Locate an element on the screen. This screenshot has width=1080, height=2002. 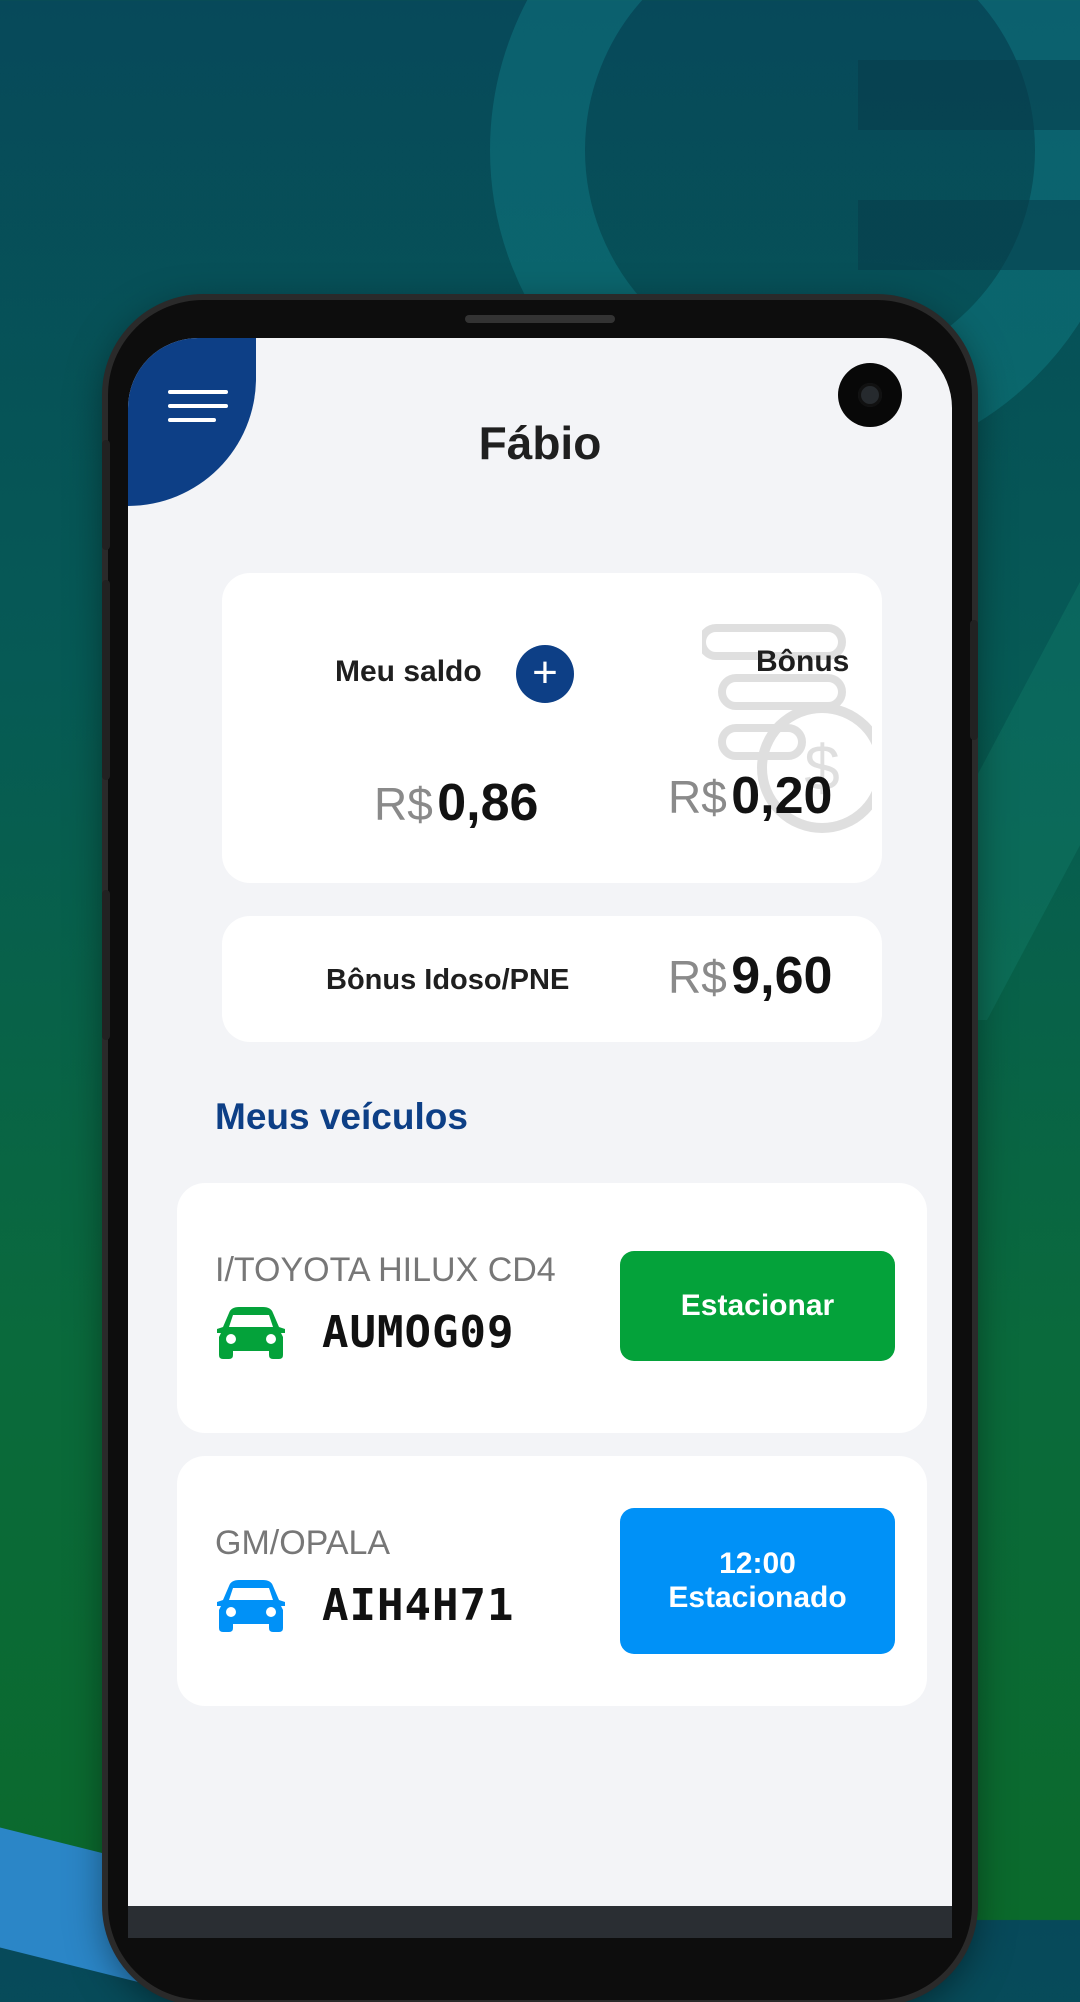
idoso-label: Bônus Idoso/PNE is located at coordinates (448, 980).